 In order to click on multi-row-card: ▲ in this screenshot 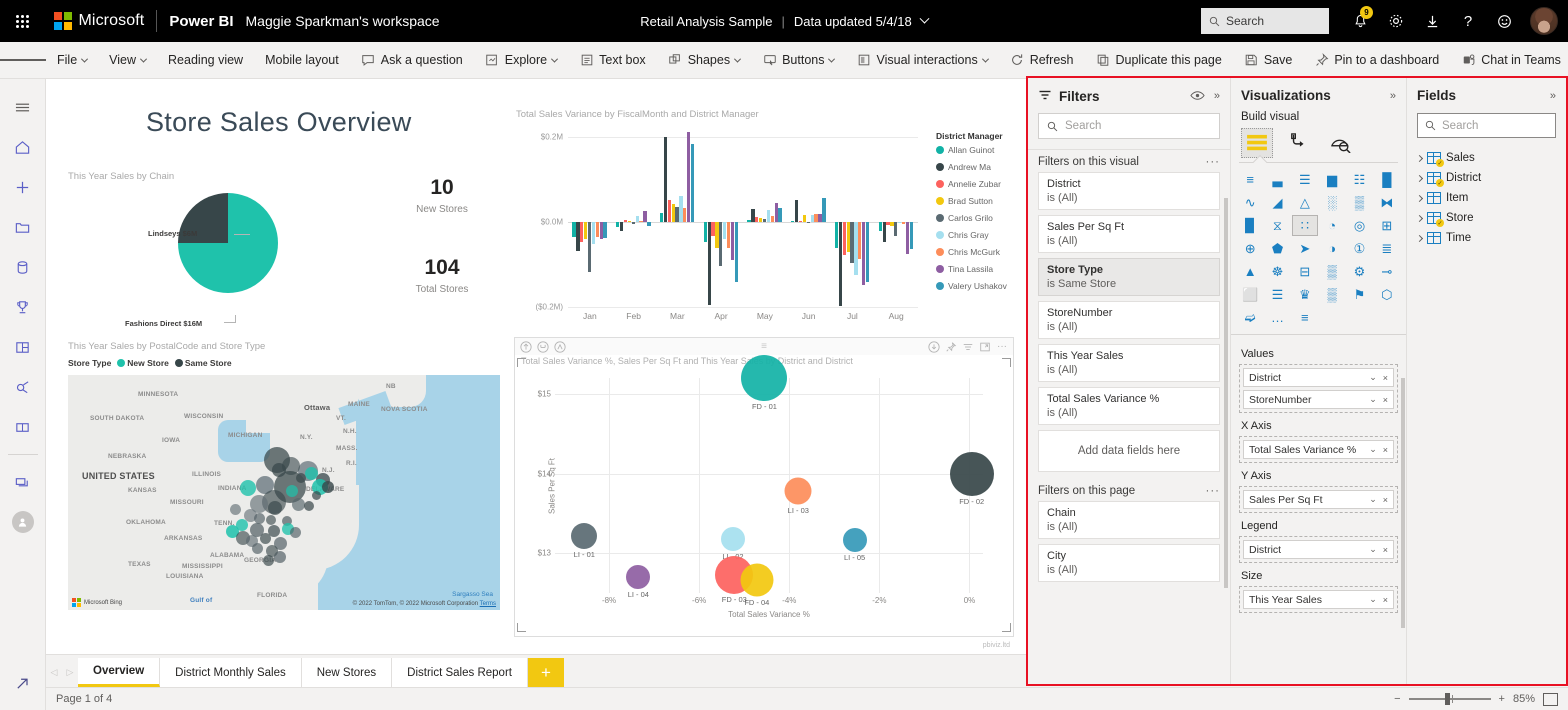, I will do `click(1250, 271)`.